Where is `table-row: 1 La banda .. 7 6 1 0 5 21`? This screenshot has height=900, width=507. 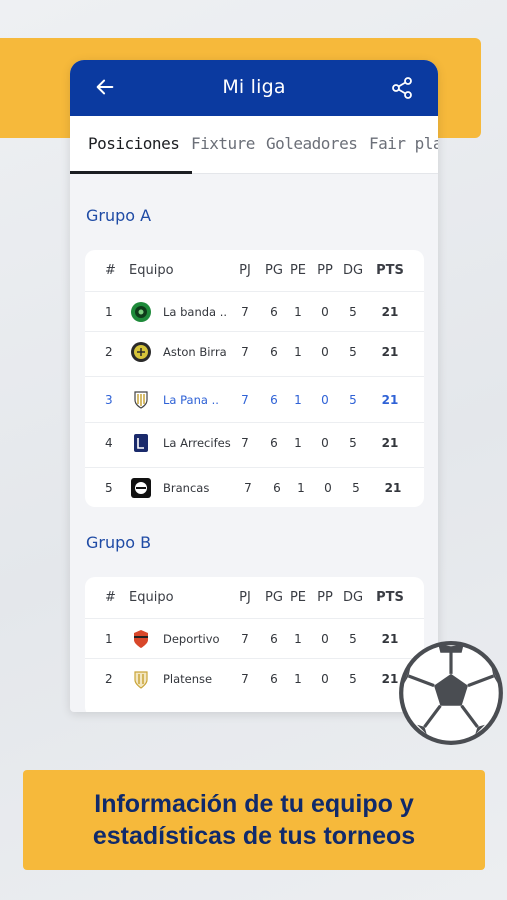 table-row: 1 La banda .. 7 6 1 0 5 21 is located at coordinates (254, 311).